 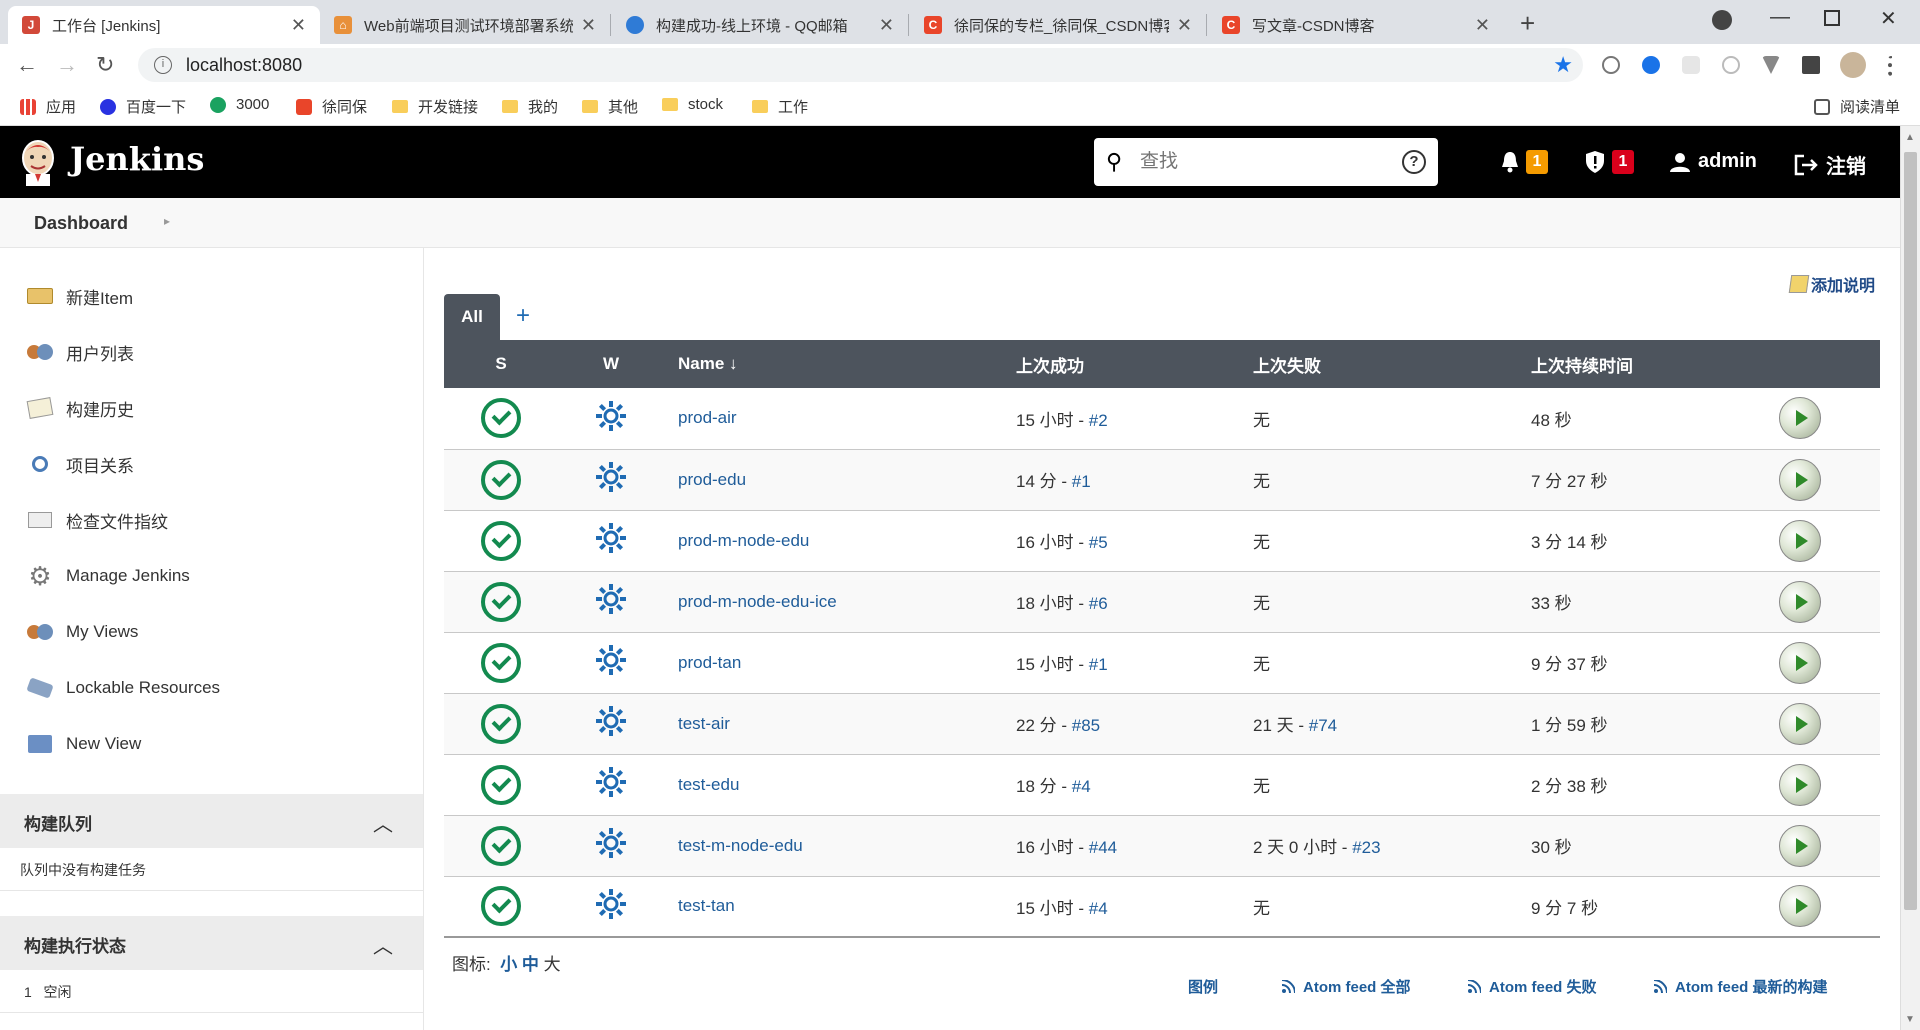 I want to click on search-input, so click(x=1268, y=162).